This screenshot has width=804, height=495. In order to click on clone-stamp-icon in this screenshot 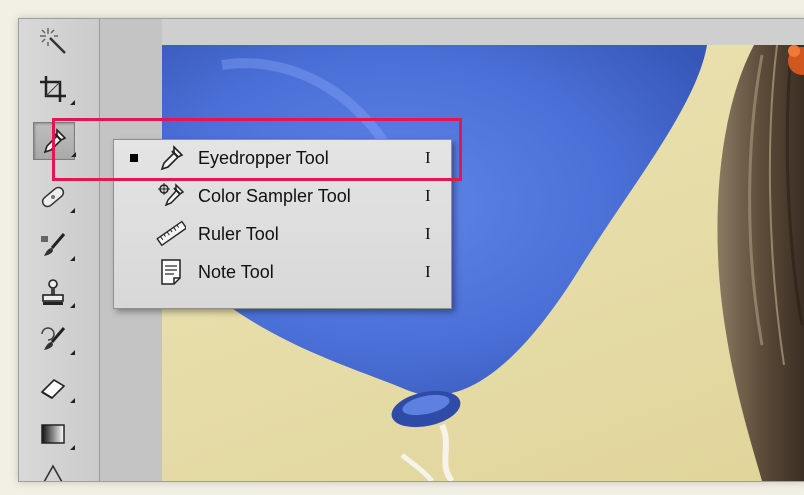, I will do `click(53, 292)`.